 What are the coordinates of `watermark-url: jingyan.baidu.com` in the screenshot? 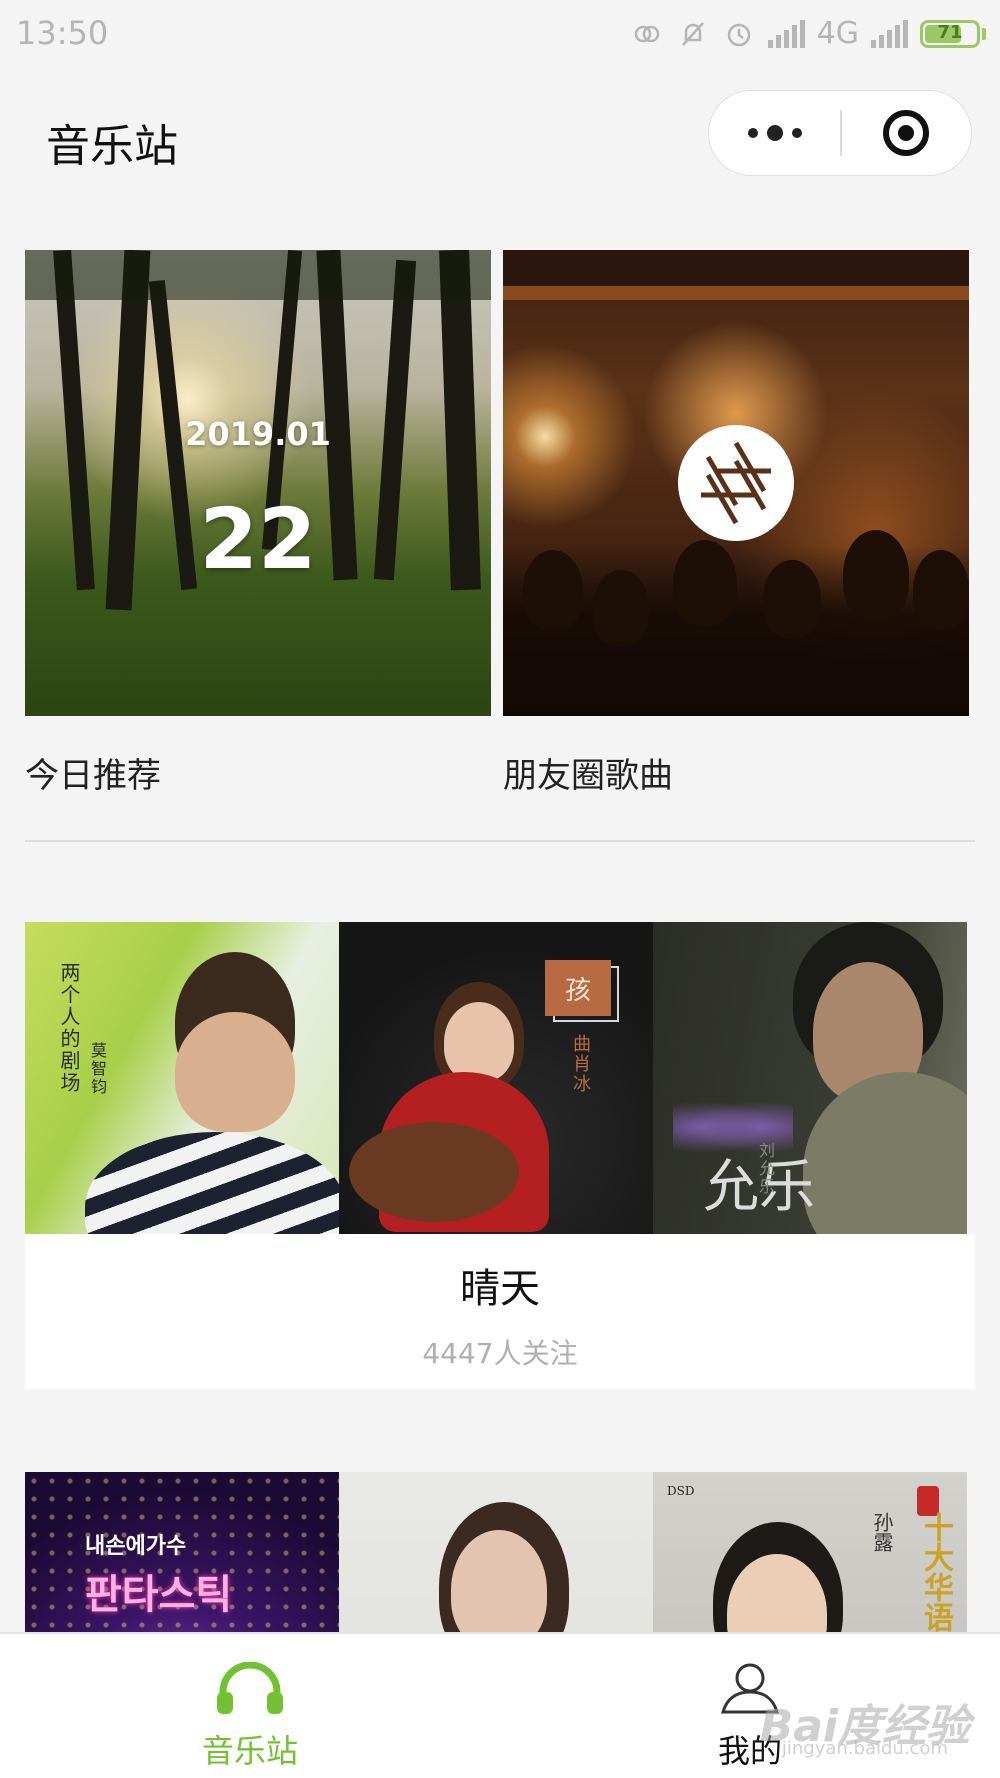 It's located at (864, 1748).